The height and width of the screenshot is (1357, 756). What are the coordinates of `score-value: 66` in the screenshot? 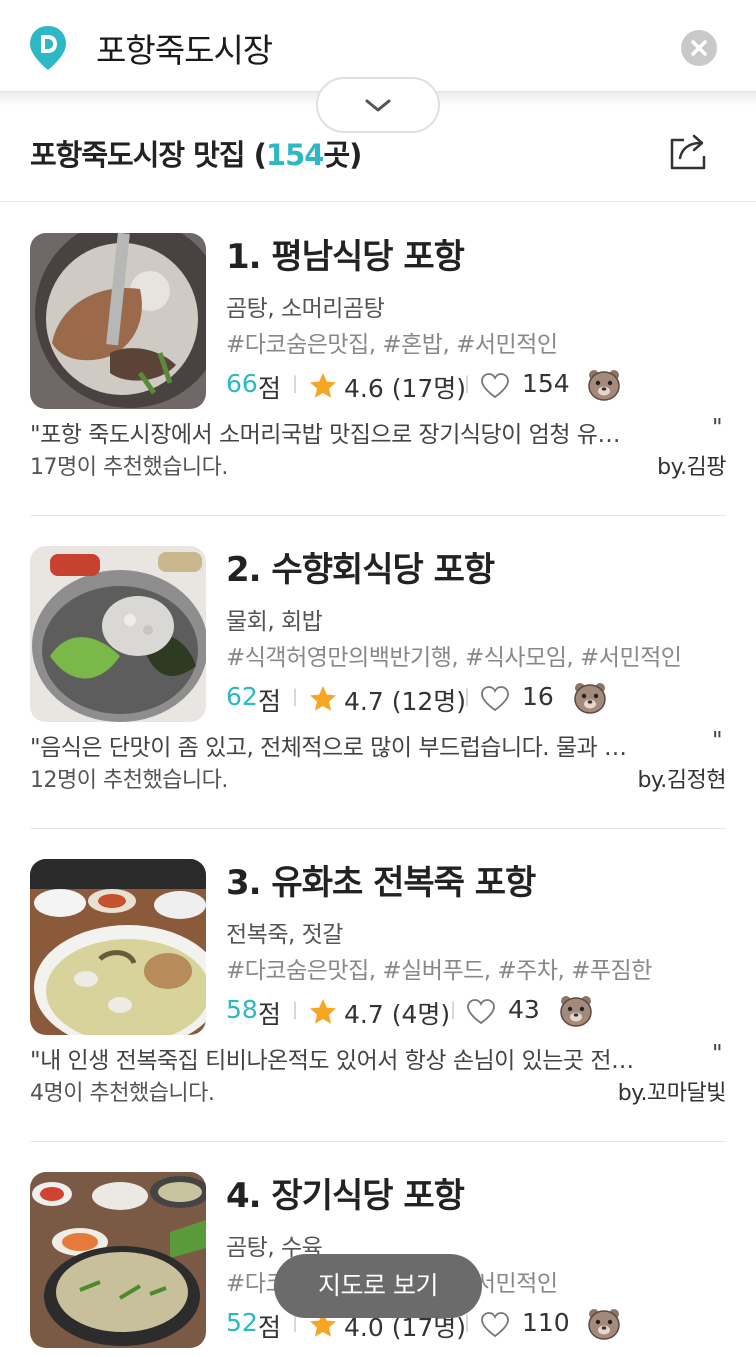 It's located at (242, 383).